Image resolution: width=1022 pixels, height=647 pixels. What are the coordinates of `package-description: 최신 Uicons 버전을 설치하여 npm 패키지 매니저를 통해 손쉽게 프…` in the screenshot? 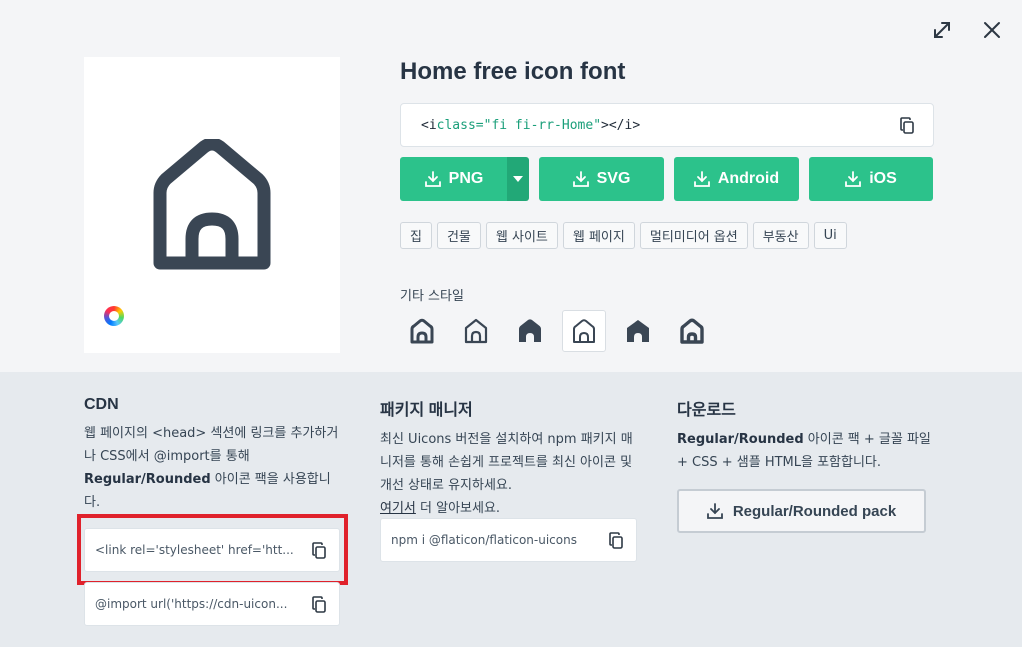 It's located at (511, 474).